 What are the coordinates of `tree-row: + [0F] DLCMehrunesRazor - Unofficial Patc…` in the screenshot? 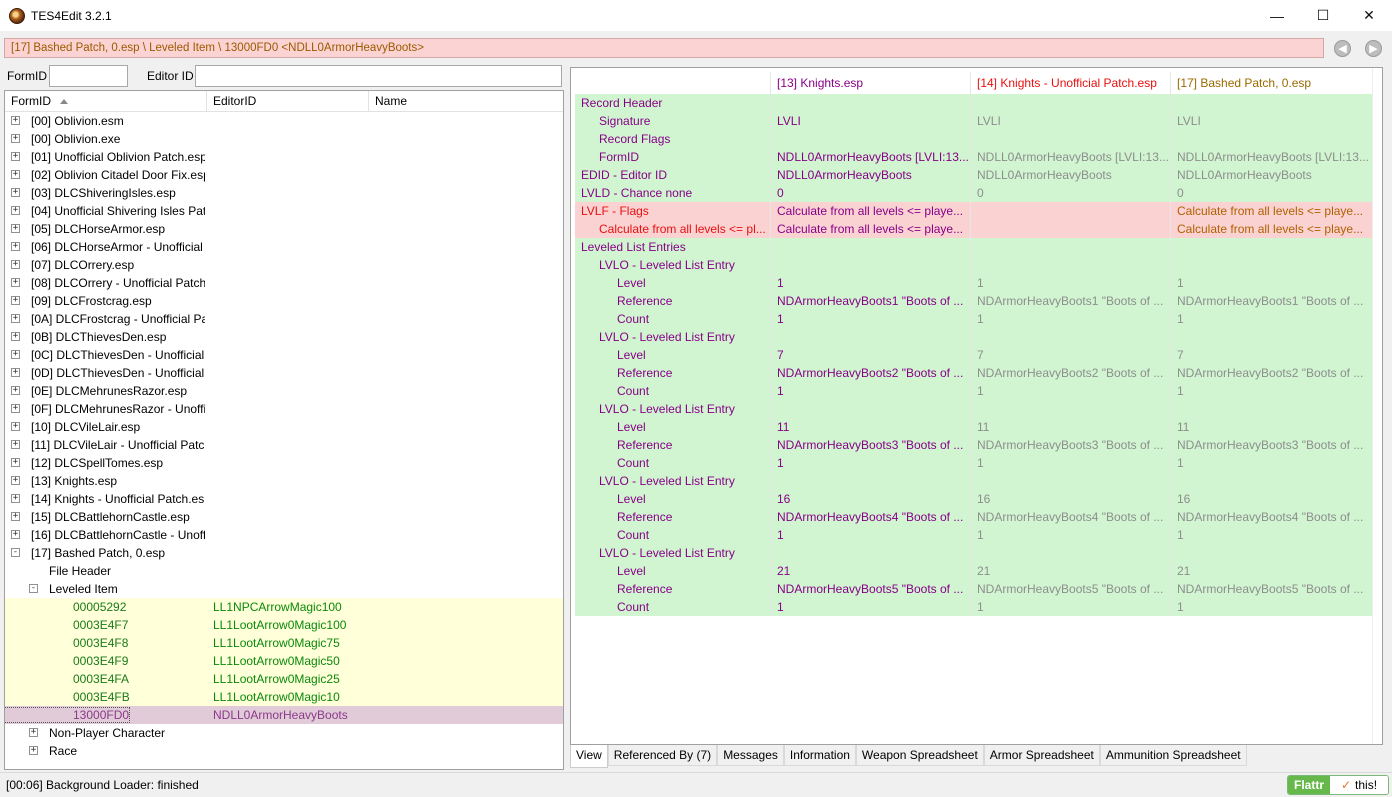 It's located at (284, 409).